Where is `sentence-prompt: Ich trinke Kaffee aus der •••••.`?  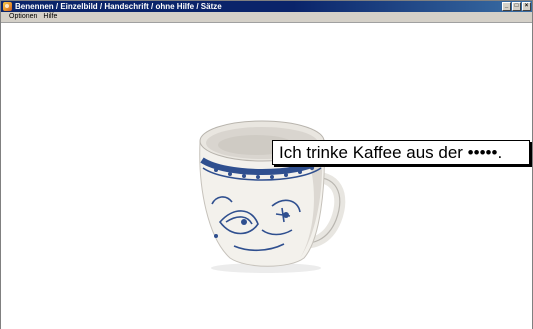 sentence-prompt: Ich trinke Kaffee aus der •••••. is located at coordinates (401, 152).